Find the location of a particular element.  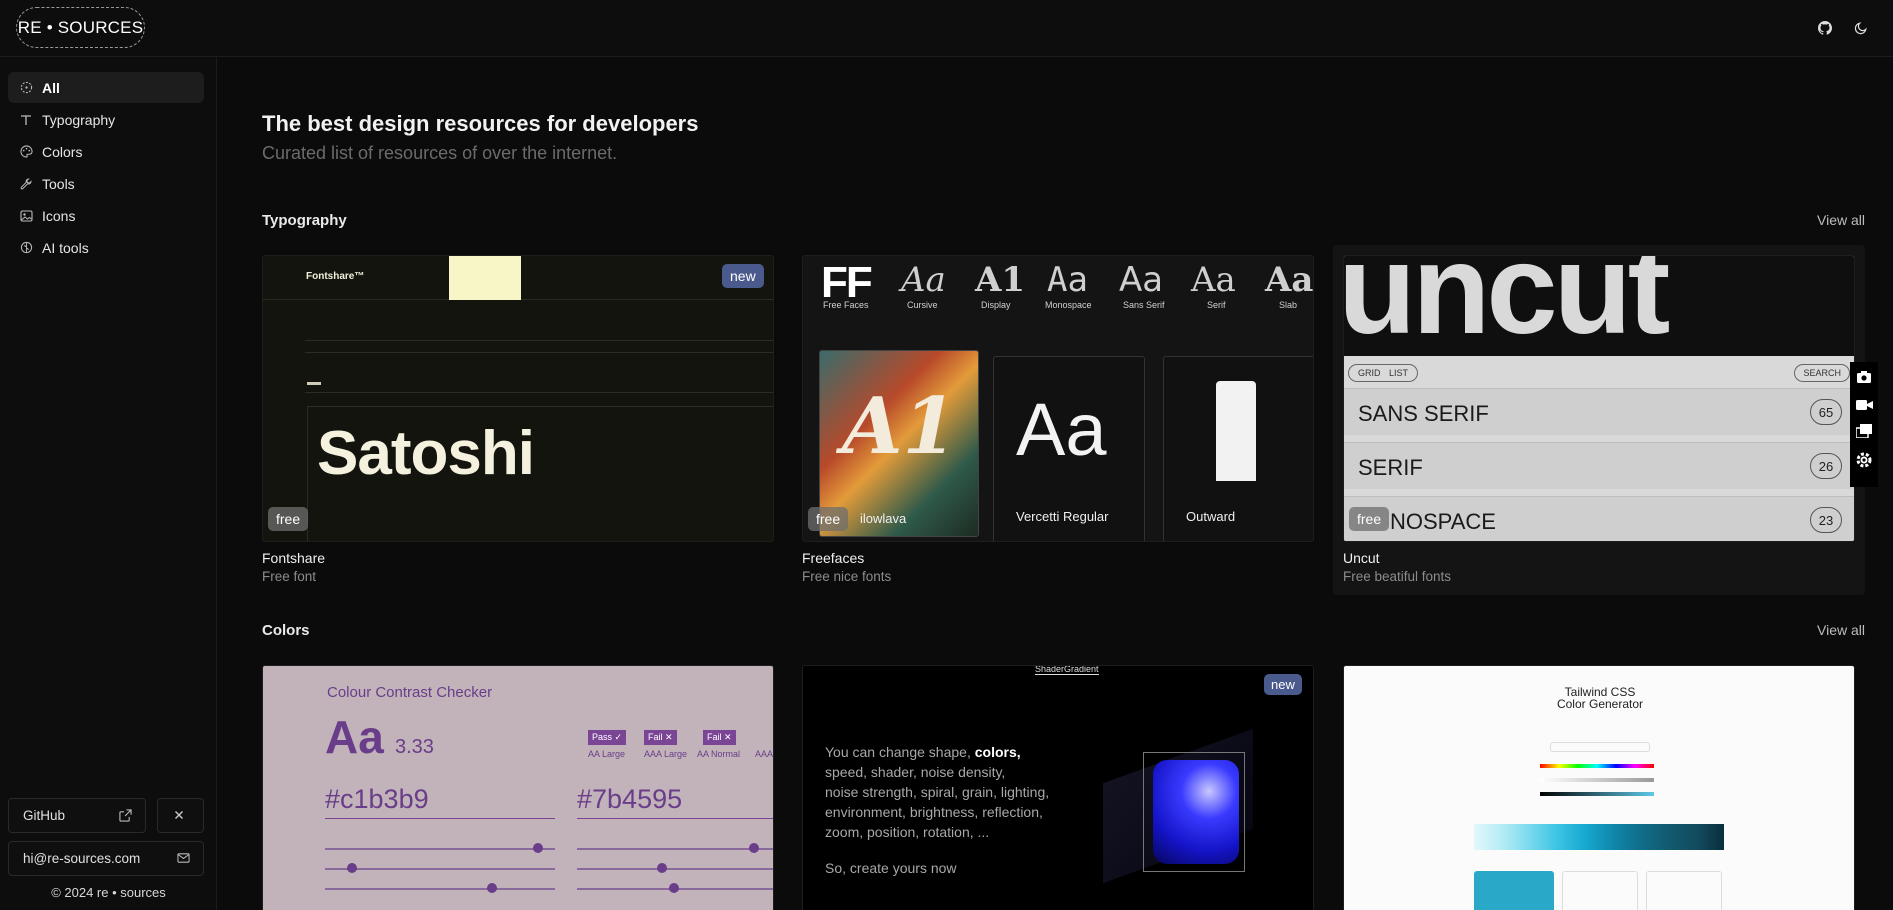

capture-toolbar is located at coordinates (1864, 424).